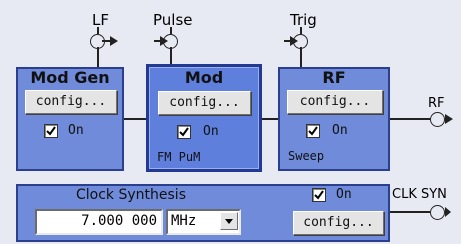 Image resolution: width=461 pixels, height=244 pixels. What do you see at coordinates (425, 121) in the screenshot?
I see `rf-output-connector` at bounding box center [425, 121].